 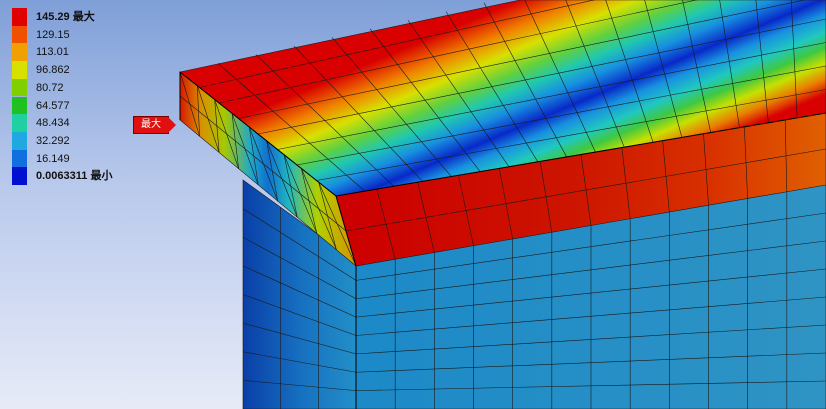 What do you see at coordinates (53, 70) in the screenshot?
I see `legend-label: 96.862` at bounding box center [53, 70].